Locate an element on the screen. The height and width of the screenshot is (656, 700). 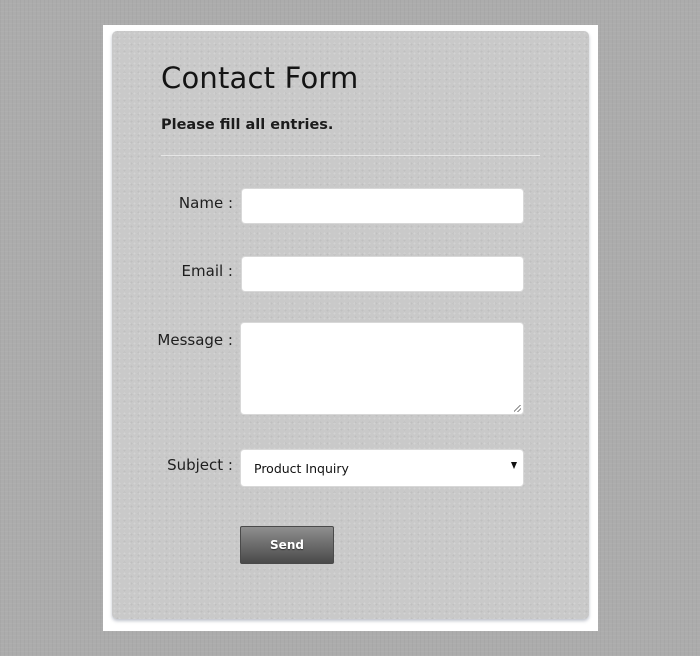
form-subtitle: Please fill all entries. is located at coordinates (247, 125).